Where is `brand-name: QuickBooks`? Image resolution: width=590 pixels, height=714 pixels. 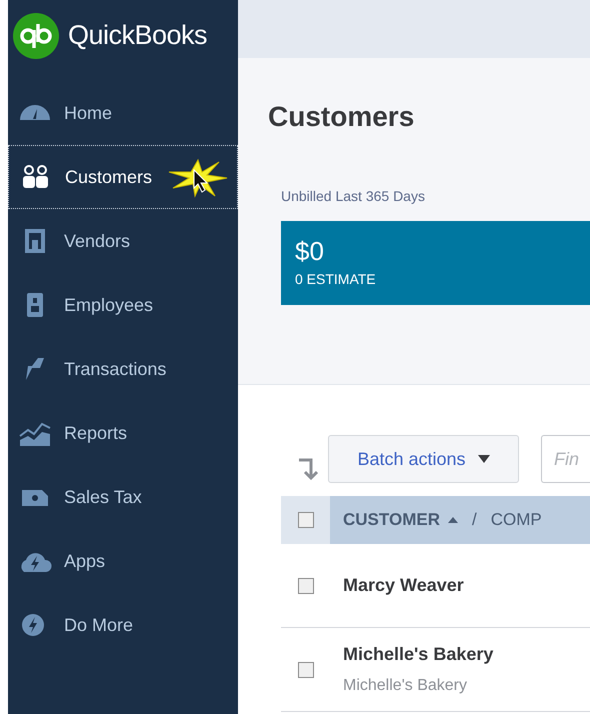
brand-name: QuickBooks is located at coordinates (138, 35).